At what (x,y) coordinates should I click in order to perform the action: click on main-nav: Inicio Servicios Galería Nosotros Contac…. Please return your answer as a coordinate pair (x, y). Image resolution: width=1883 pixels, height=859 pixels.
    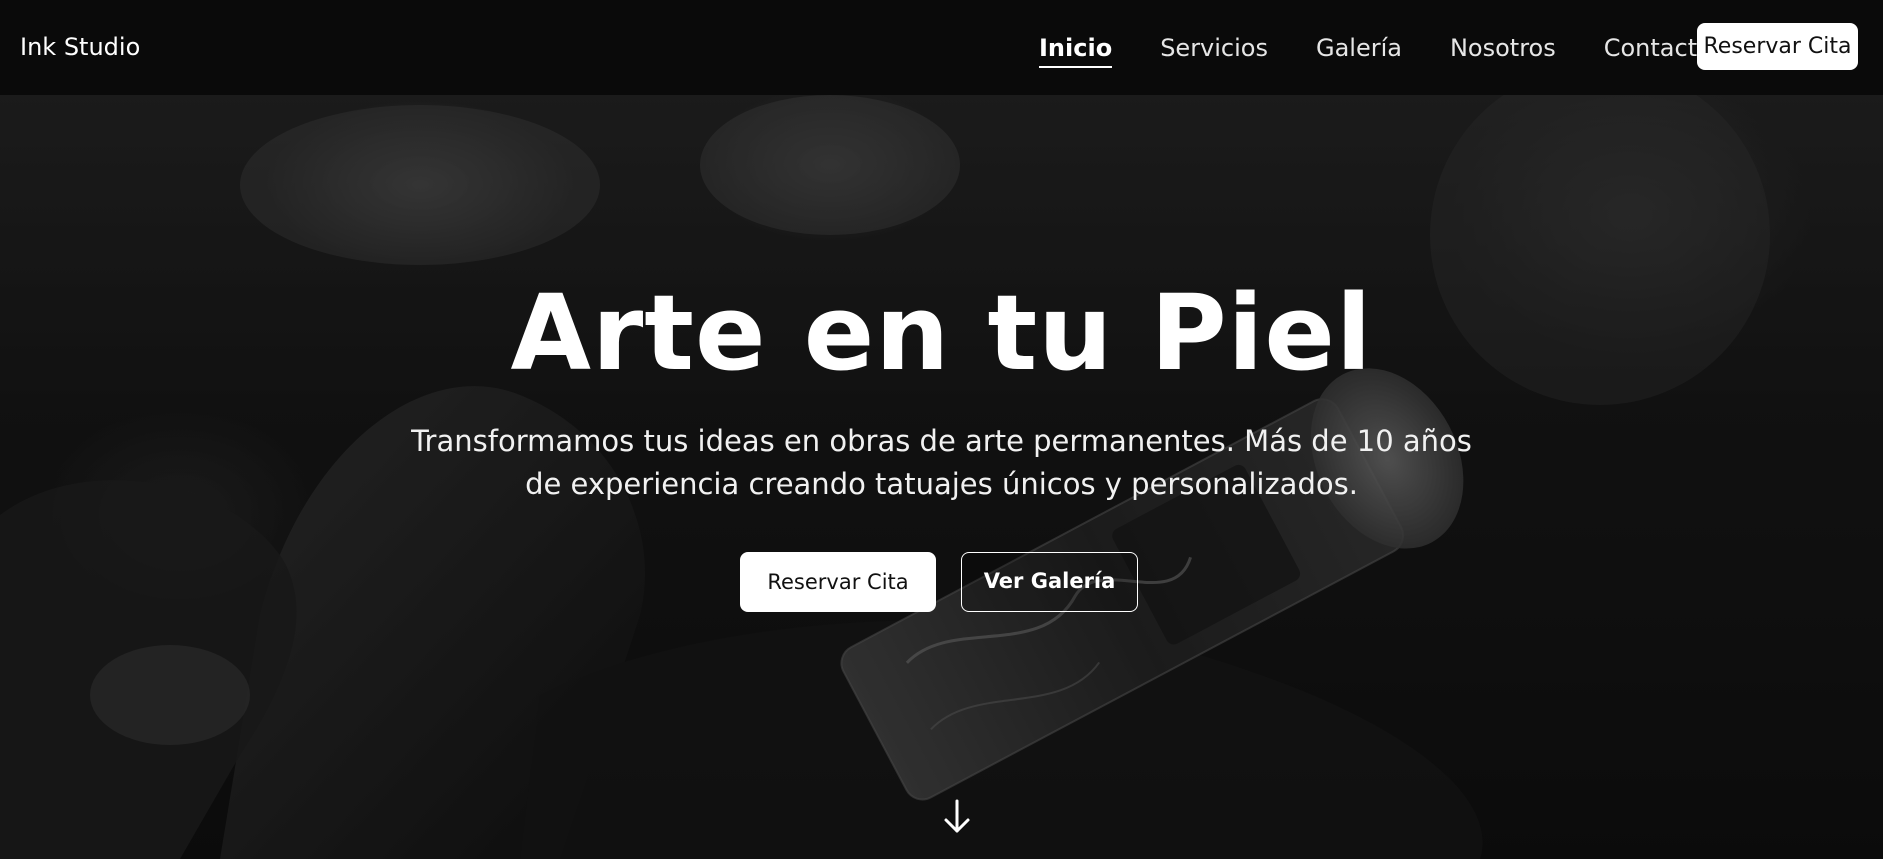
    Looking at the image, I should click on (1399, 48).